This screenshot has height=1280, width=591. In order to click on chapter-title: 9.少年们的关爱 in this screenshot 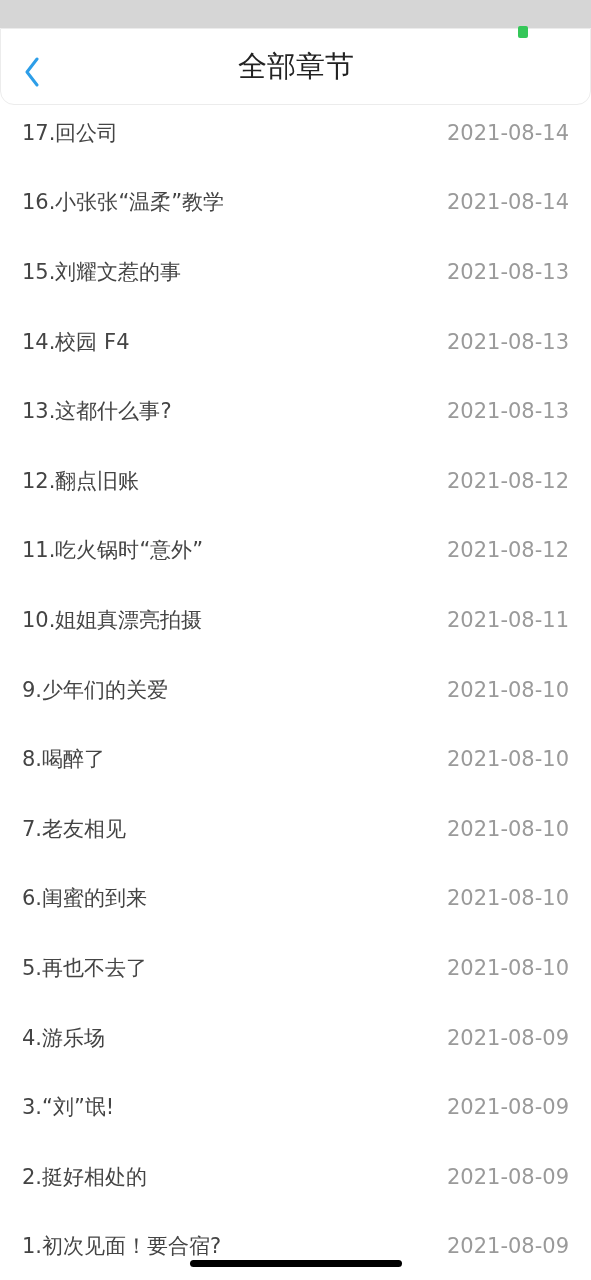, I will do `click(95, 689)`.